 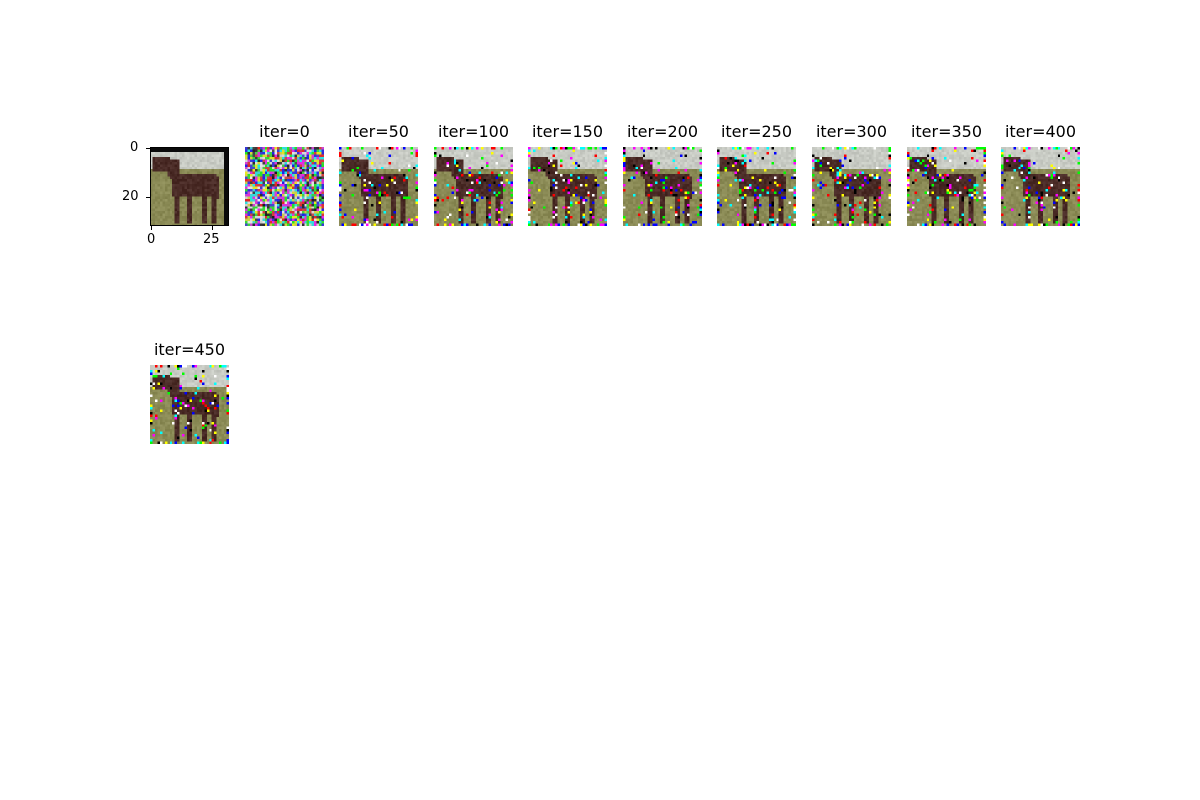 I want to click on iter-panel-350: iter=350, so click(x=946, y=174).